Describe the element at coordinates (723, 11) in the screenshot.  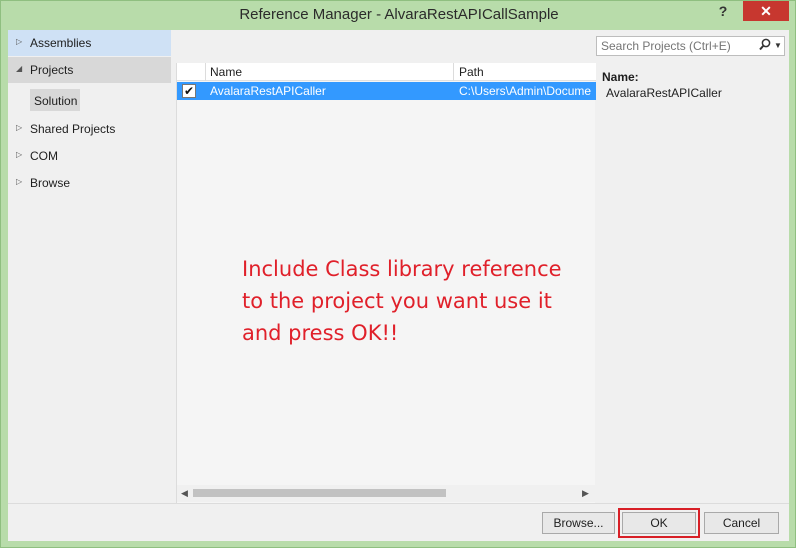
I see `help-button: ?` at that location.